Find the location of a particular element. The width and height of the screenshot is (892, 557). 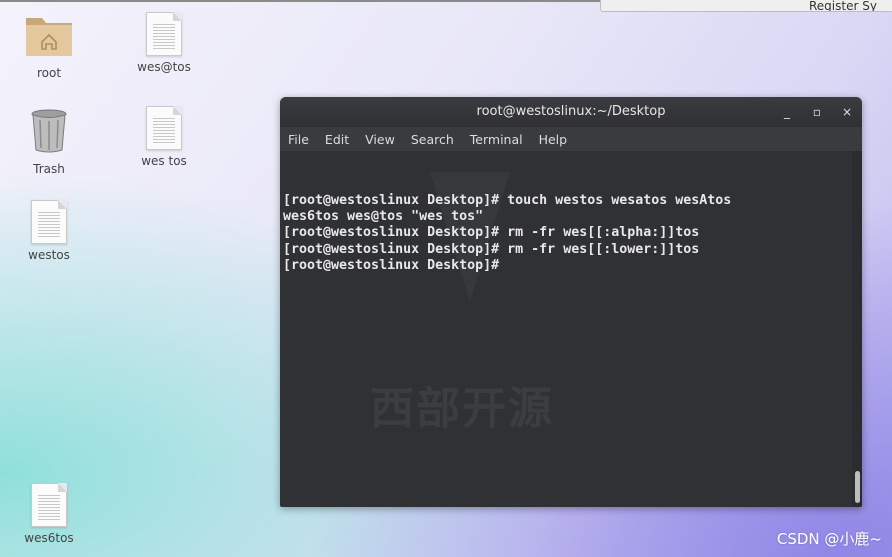

desktop-icon-wes6tos: wes6tos is located at coordinates (49, 514).